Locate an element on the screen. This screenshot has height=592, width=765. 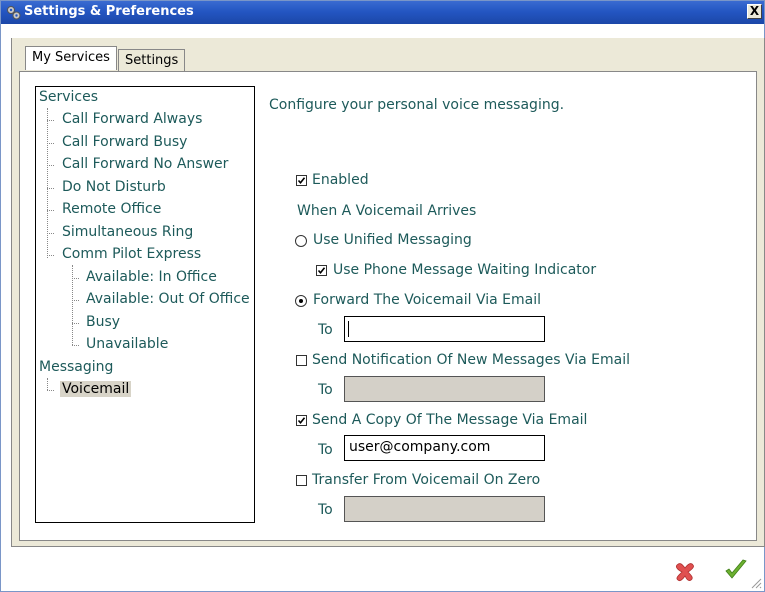
copy-label: Send A Copy Of The Message Via Email is located at coordinates (450, 420).